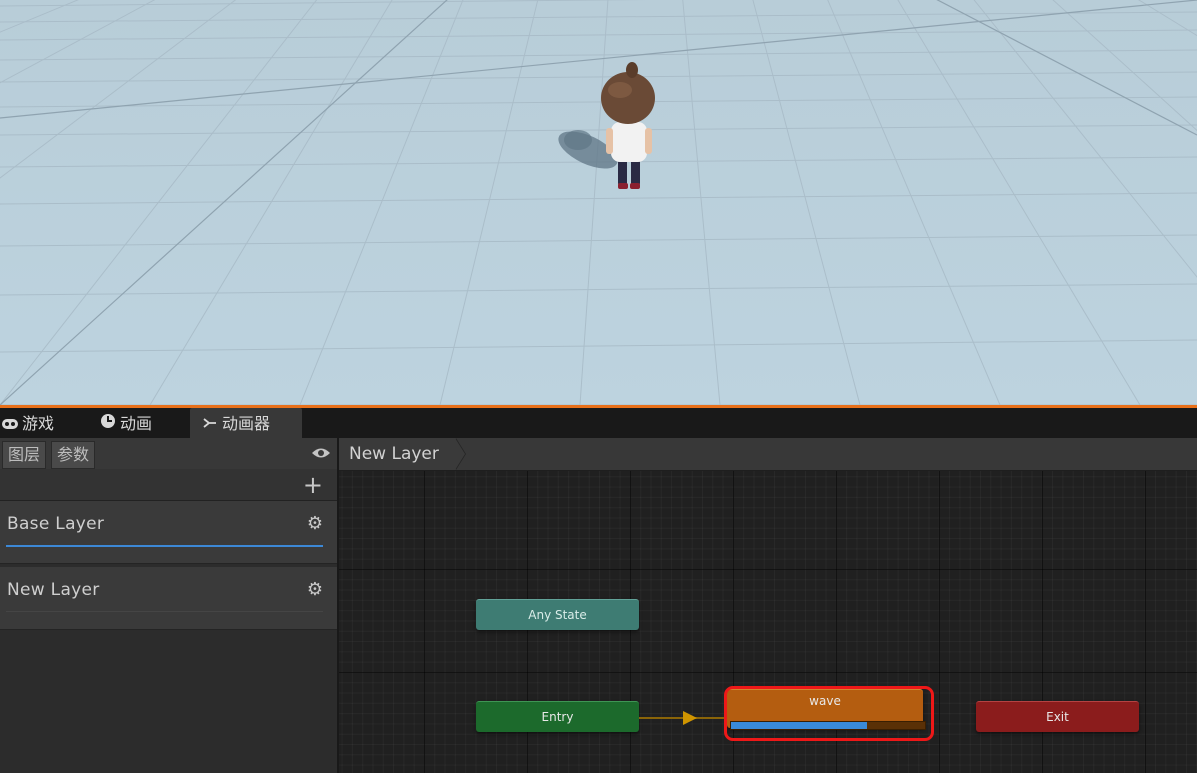 The height and width of the screenshot is (773, 1197). I want to click on transition-line, so click(682, 718).